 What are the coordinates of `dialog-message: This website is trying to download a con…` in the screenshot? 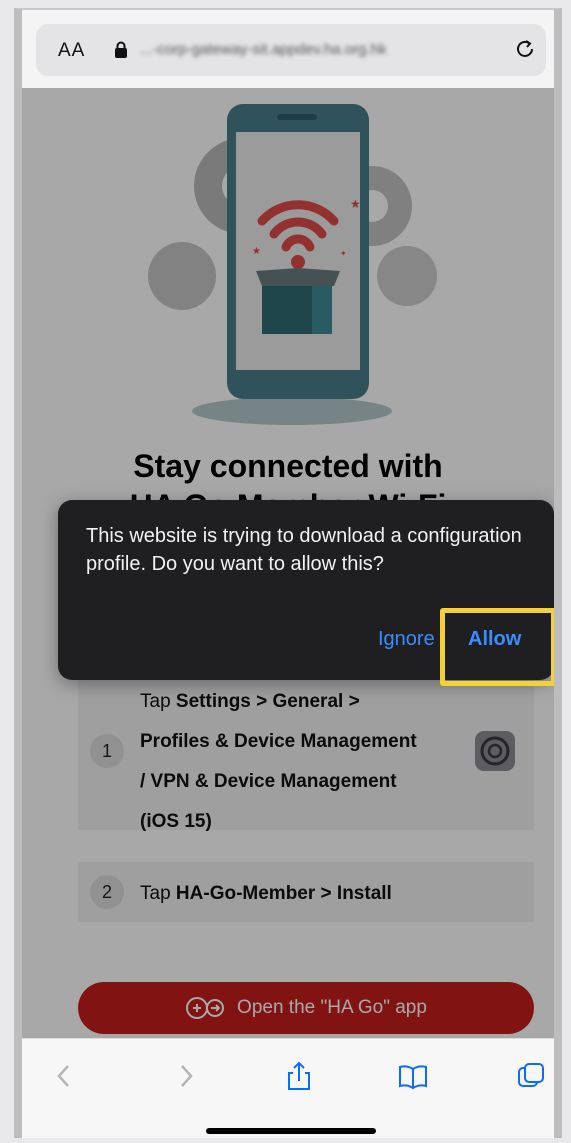 It's located at (304, 550).